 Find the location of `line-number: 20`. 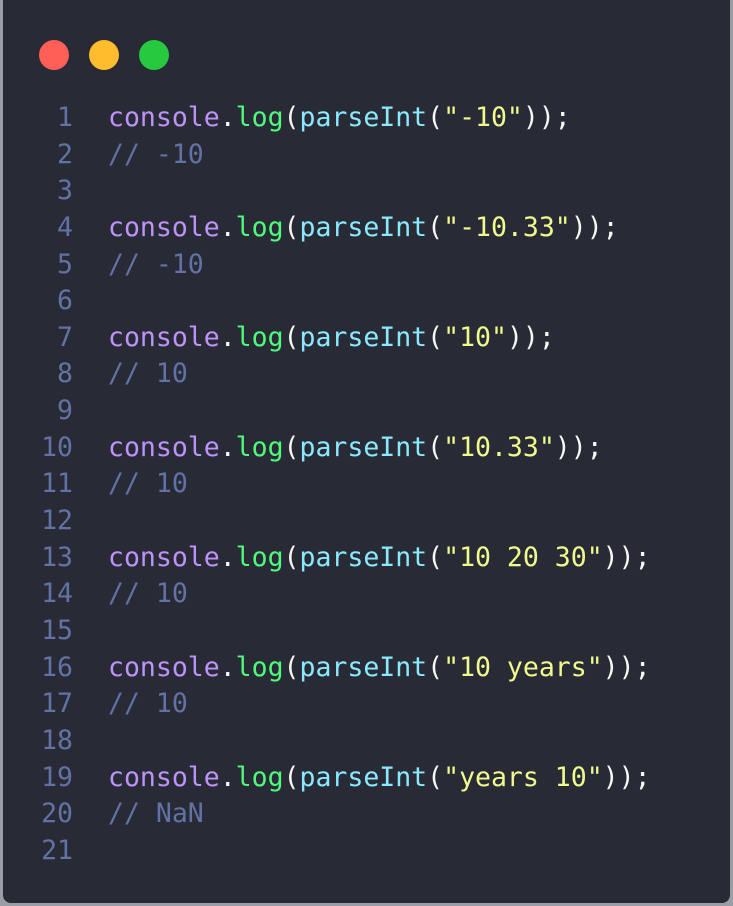

line-number: 20 is located at coordinates (57, 814).